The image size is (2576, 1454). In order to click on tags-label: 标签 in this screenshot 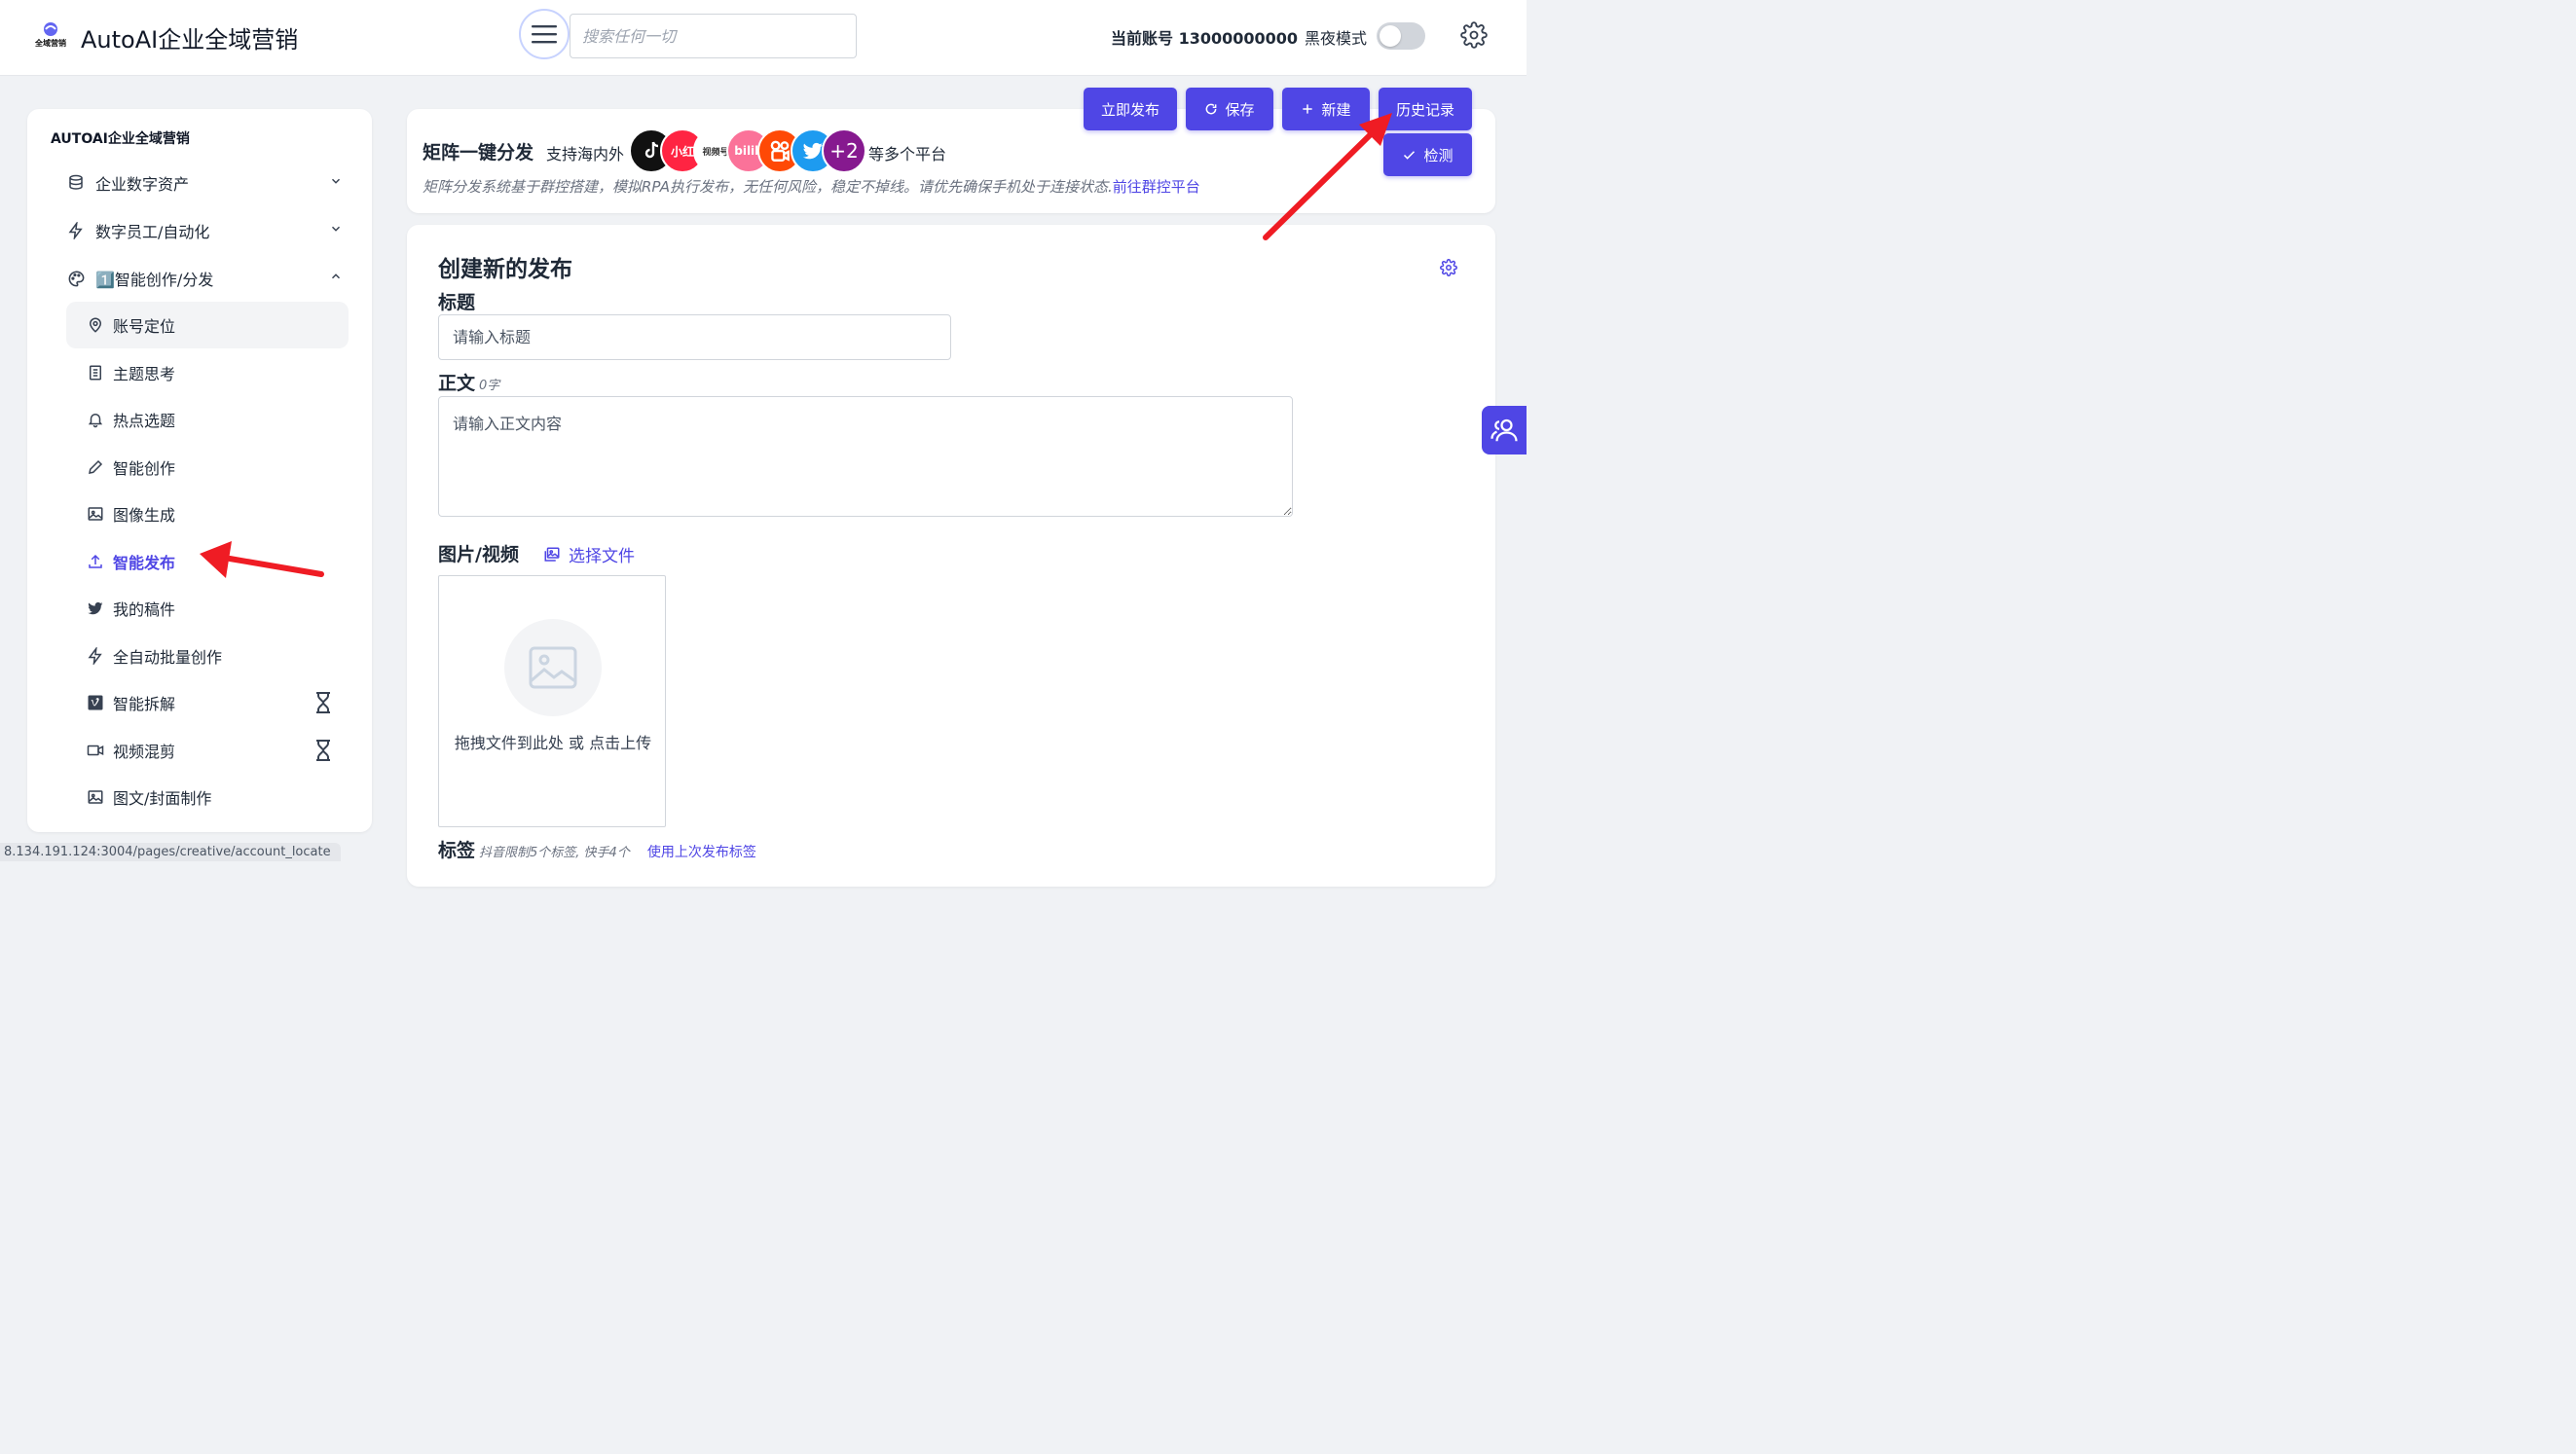, I will do `click(457, 850)`.